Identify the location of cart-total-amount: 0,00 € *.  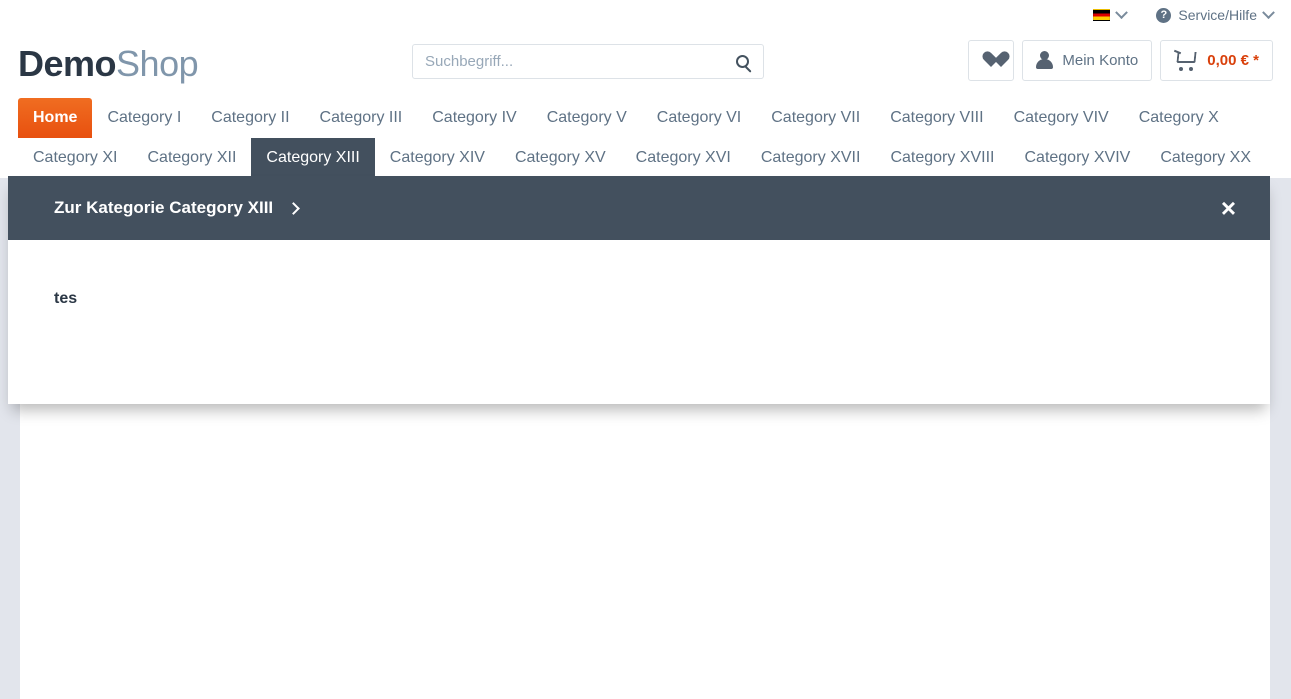
(1233, 60).